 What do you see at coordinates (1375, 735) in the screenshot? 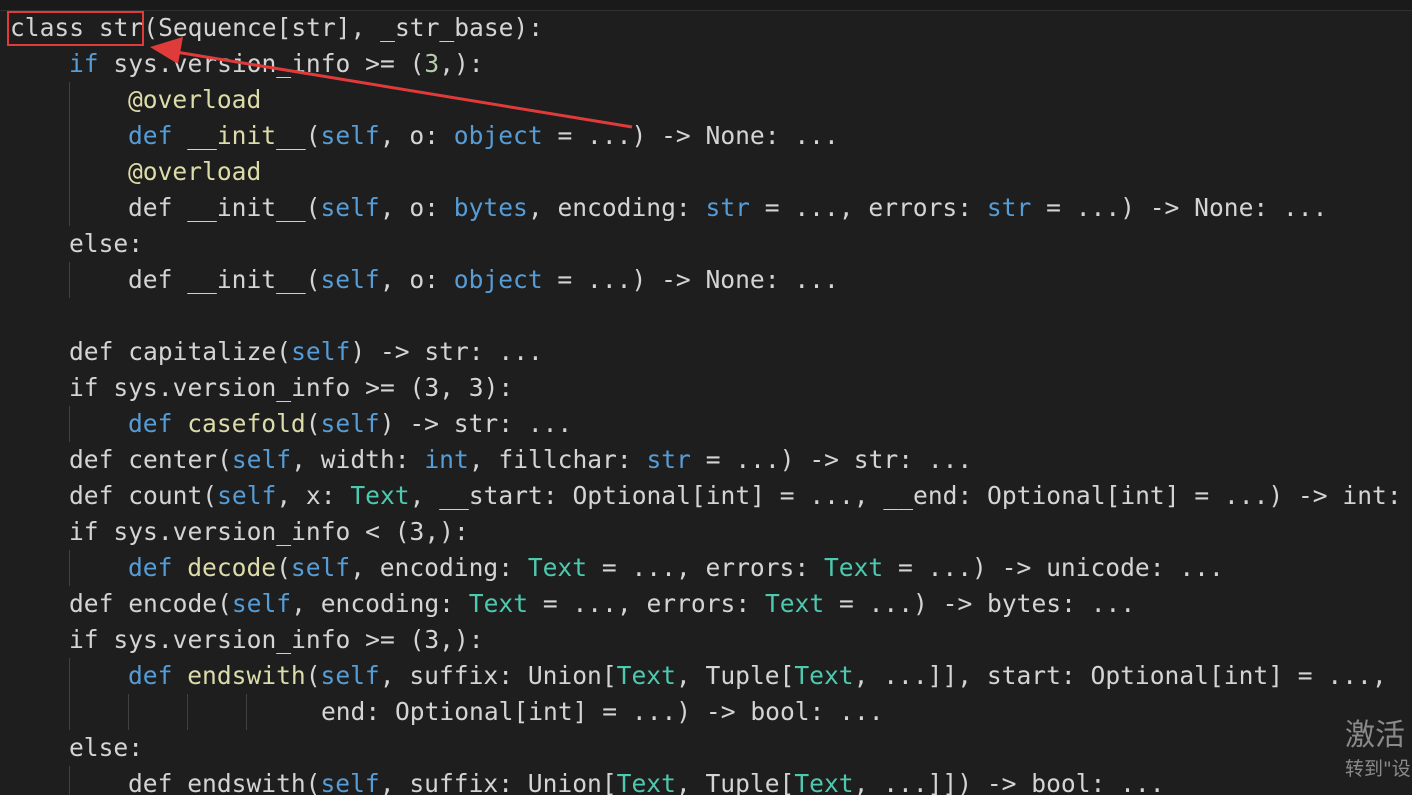
I see `watermark-title: 激活` at bounding box center [1375, 735].